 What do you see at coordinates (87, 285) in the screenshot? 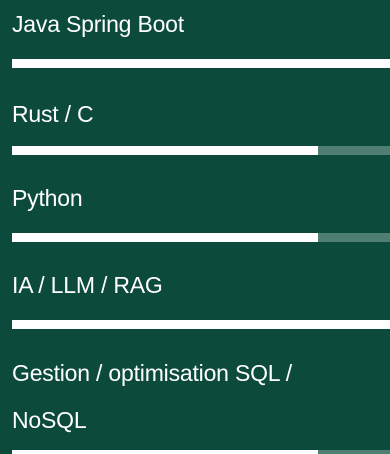
I see `skill-label: IA / LLM / RAG` at bounding box center [87, 285].